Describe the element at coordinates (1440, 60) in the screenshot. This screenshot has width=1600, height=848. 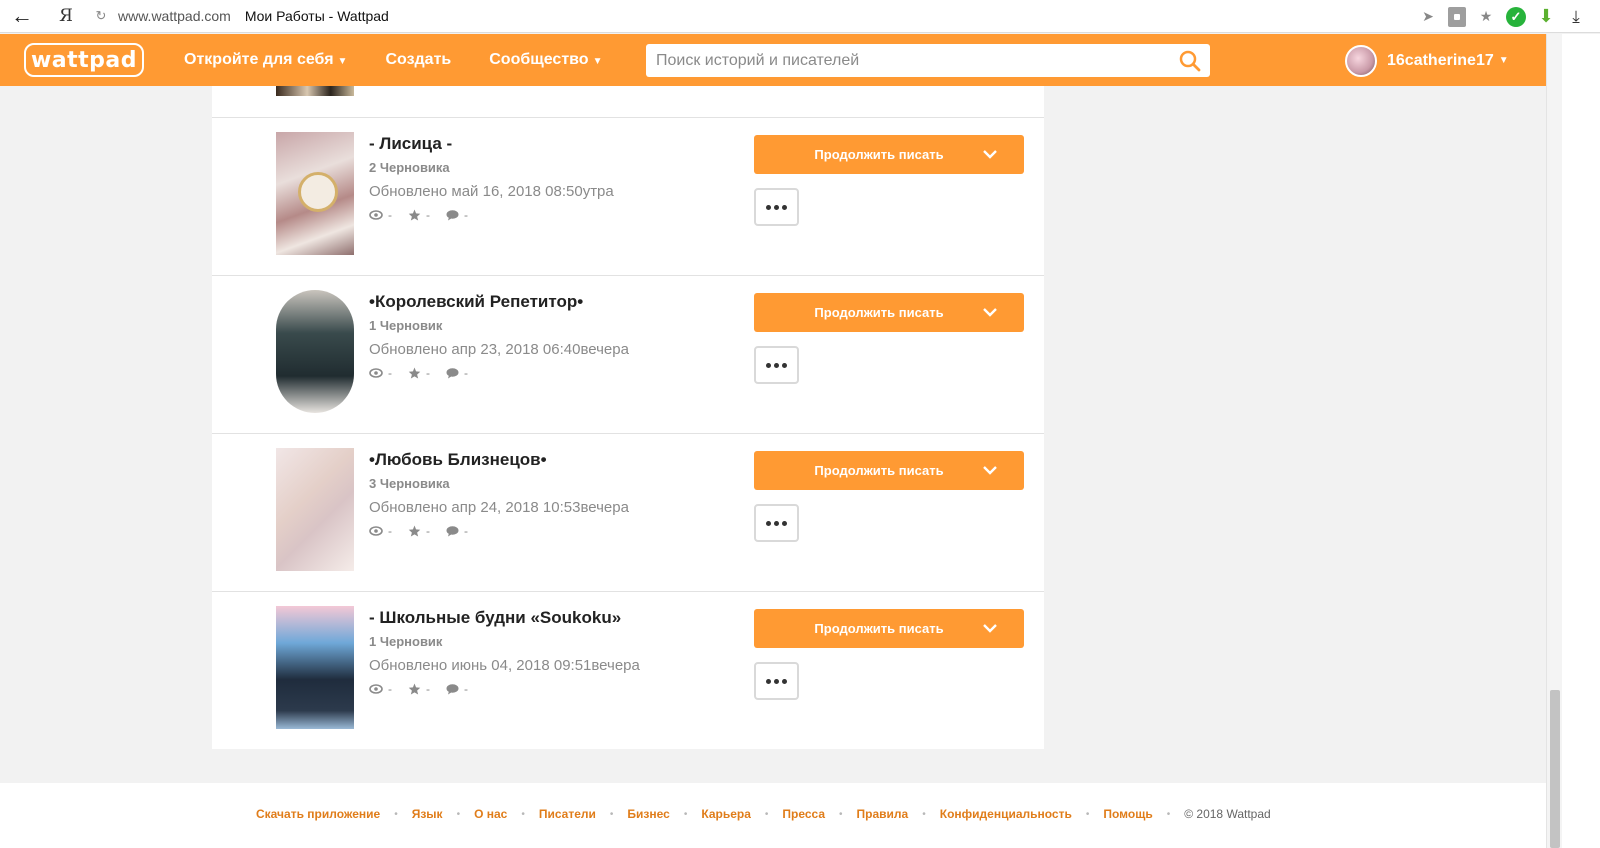
I see `username: 16catherine17` at that location.